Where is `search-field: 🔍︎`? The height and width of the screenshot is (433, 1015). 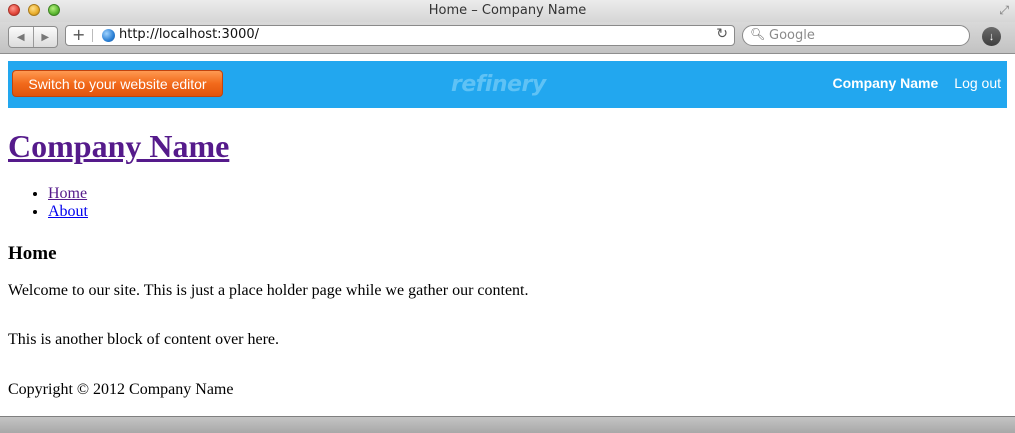 search-field: 🔍︎ is located at coordinates (856, 35).